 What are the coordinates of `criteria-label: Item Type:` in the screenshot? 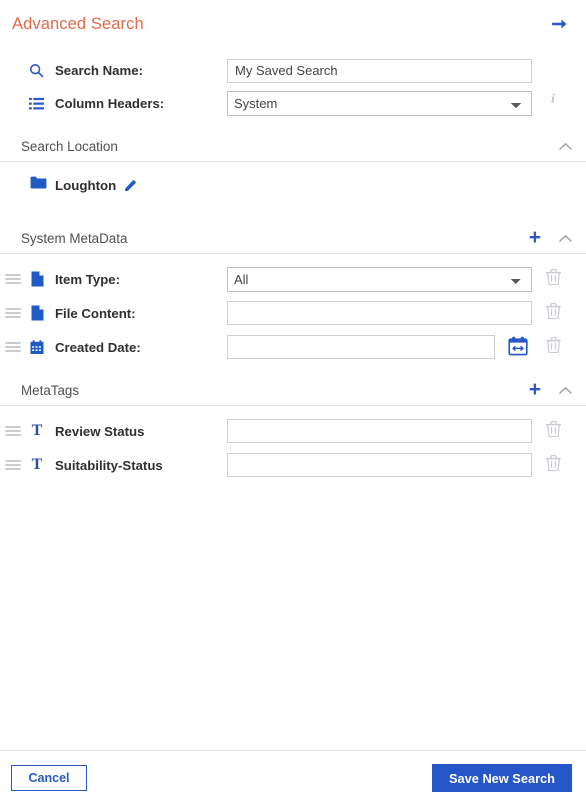 It's located at (87, 279).